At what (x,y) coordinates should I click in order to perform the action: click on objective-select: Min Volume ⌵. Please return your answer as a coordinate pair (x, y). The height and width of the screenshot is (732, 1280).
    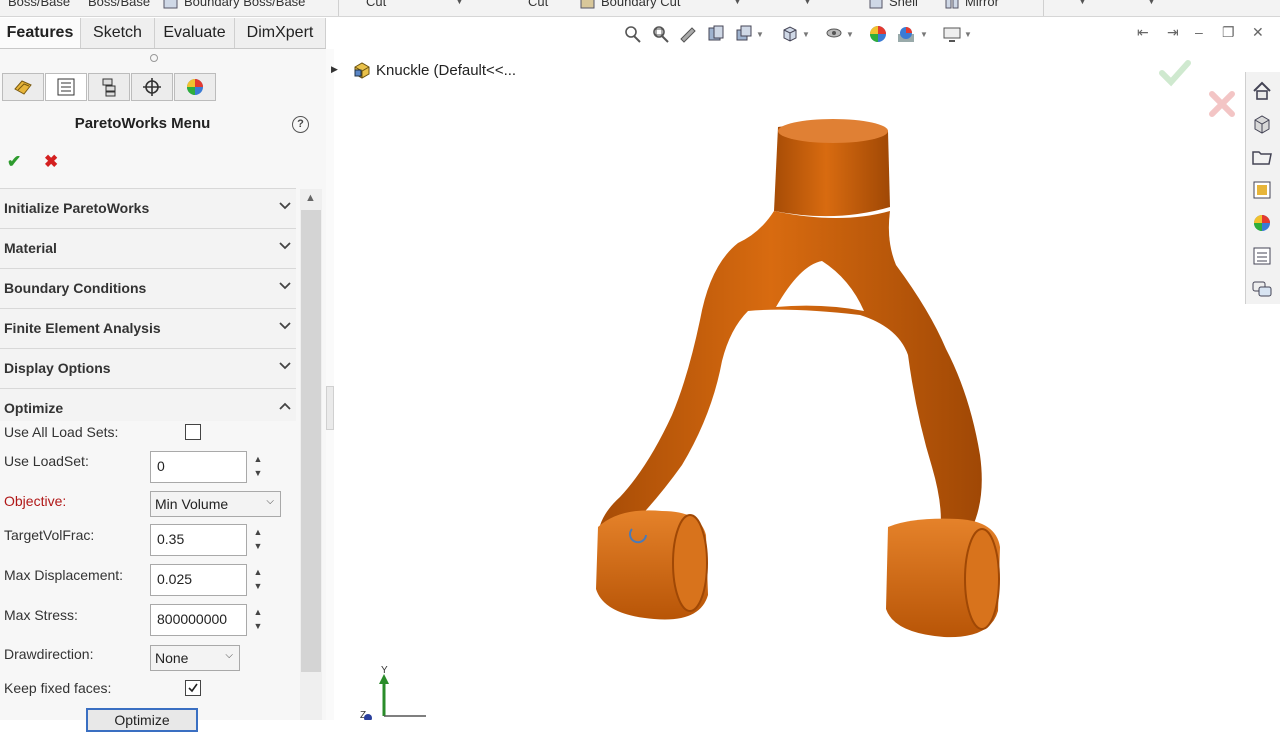
    Looking at the image, I should click on (215, 504).